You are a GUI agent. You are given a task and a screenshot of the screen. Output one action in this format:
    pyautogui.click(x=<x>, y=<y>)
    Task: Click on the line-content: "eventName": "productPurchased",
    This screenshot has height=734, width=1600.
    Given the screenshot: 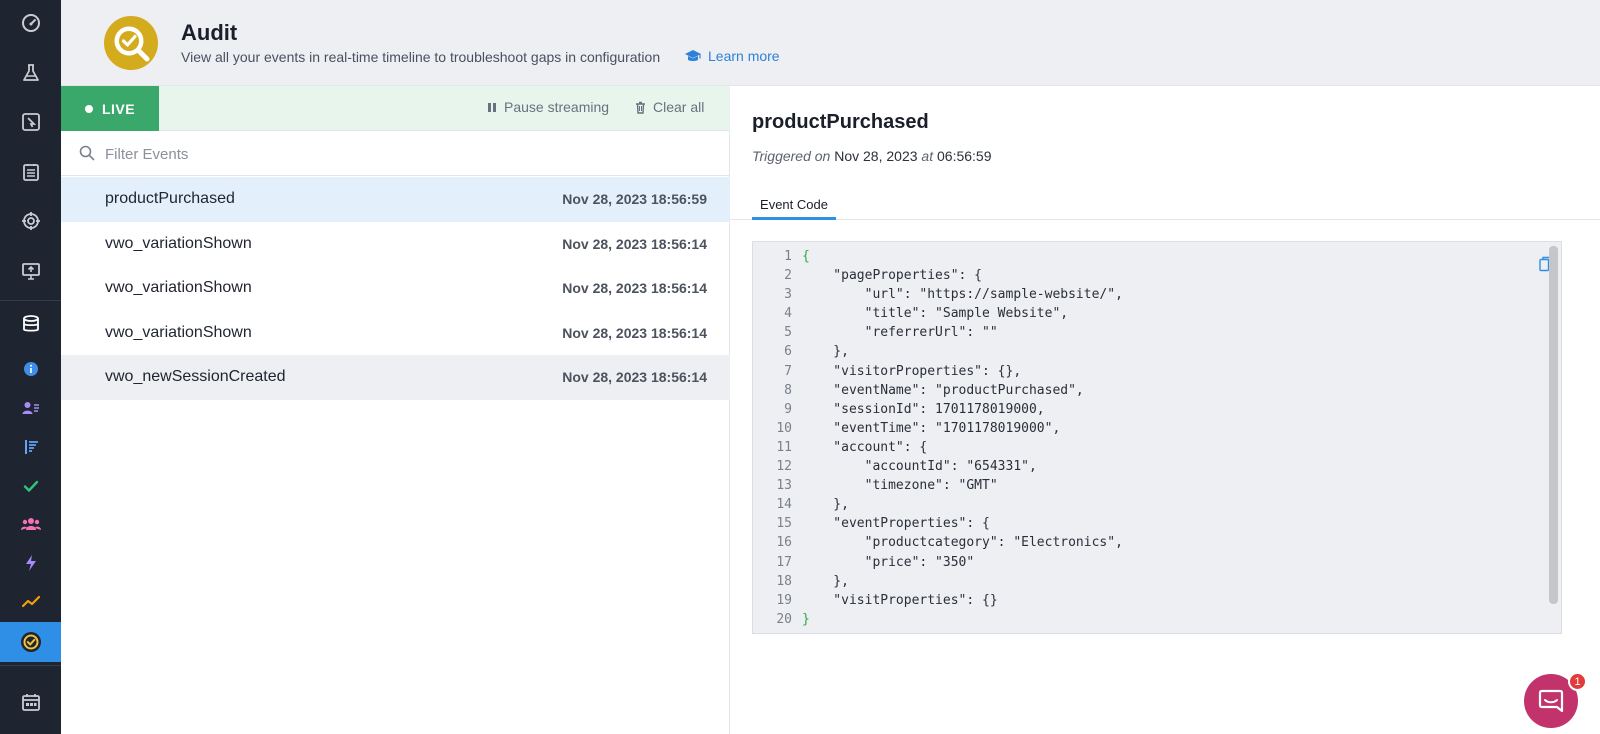 What is the action you would take?
    pyautogui.click(x=943, y=390)
    